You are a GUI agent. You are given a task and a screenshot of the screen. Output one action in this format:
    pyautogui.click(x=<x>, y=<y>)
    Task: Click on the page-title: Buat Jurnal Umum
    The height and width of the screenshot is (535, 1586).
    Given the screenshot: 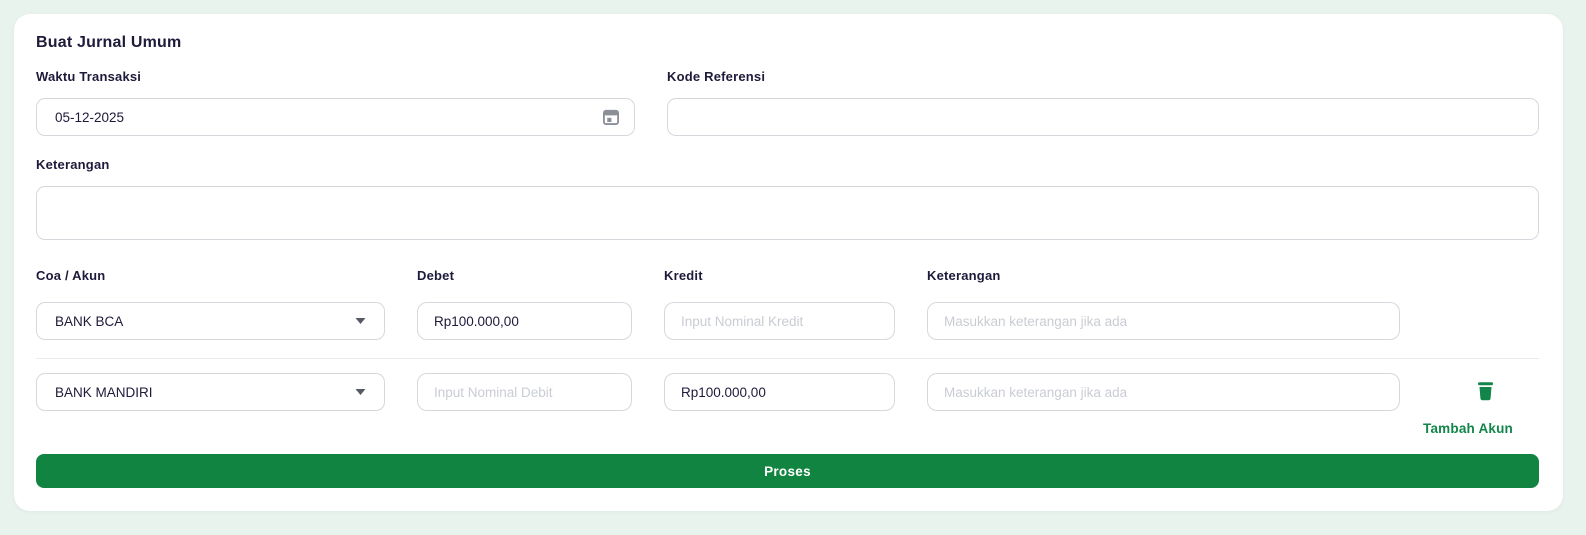 What is the action you would take?
    pyautogui.click(x=109, y=42)
    